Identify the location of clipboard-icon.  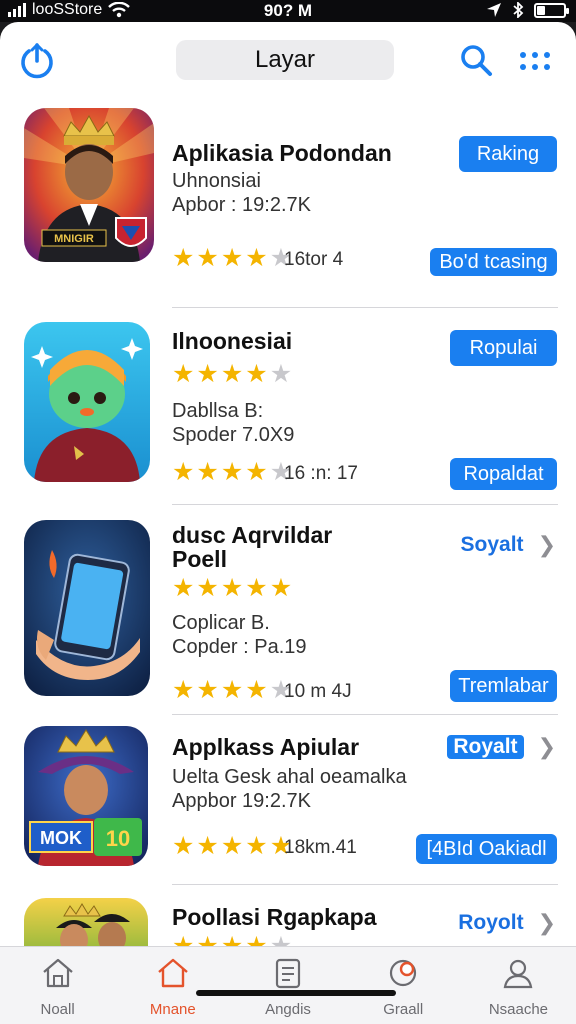
(288, 973).